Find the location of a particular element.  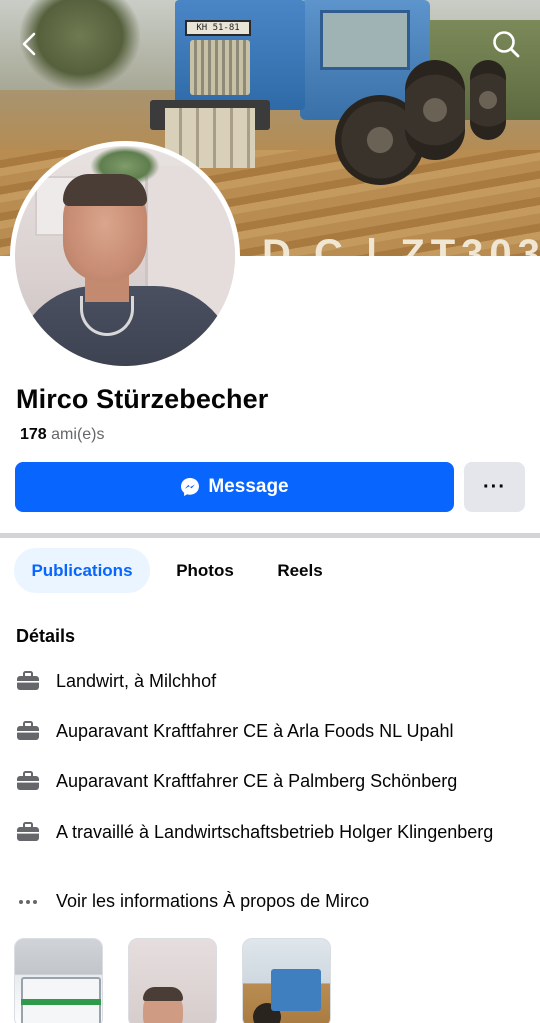

see-about-link: Voir les informations À propos de Mirco is located at coordinates (271, 901).